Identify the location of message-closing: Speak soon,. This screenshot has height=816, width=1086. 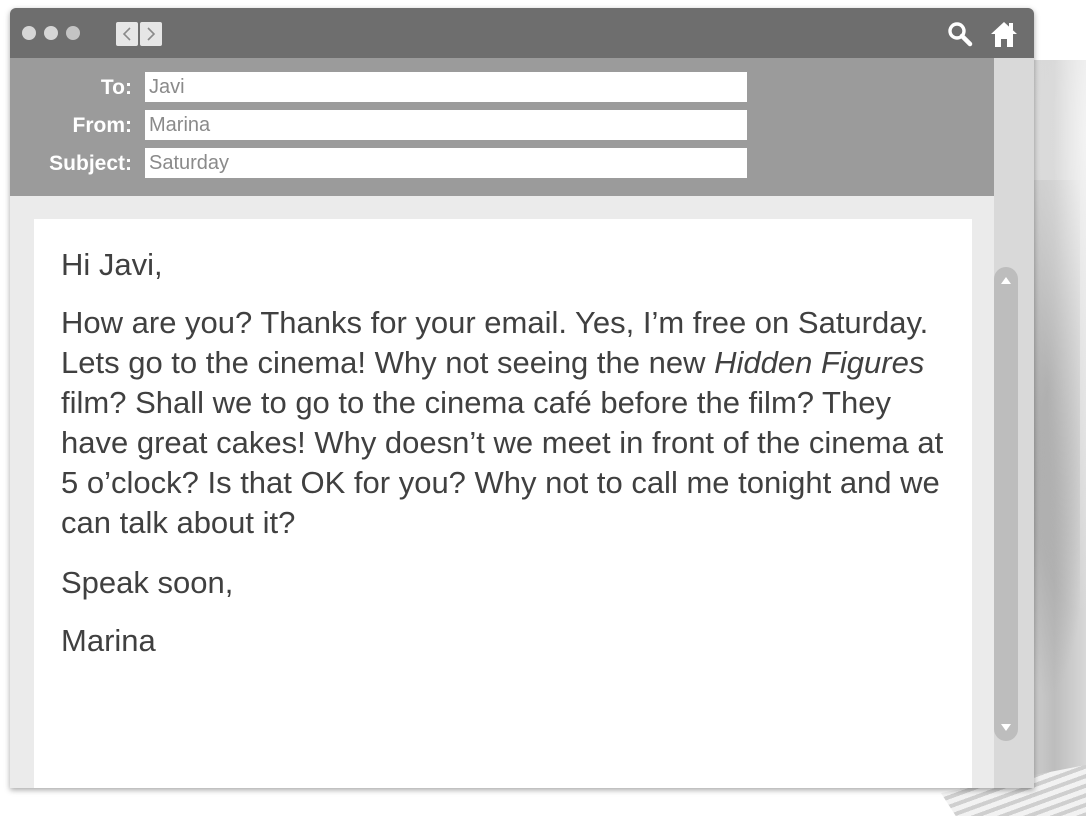
(147, 582).